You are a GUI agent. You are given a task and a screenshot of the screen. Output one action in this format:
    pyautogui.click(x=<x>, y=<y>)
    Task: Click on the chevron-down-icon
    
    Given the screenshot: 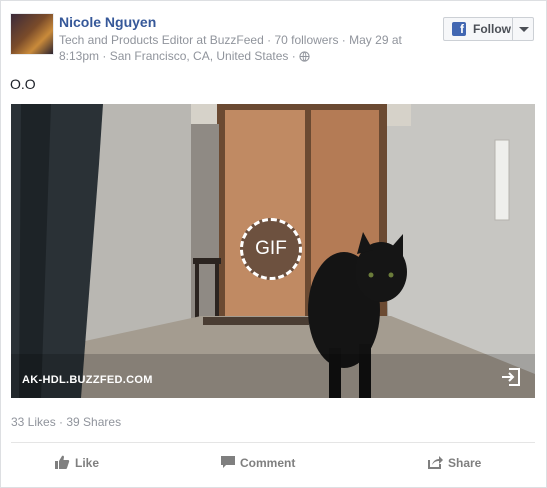 What is the action you would take?
    pyautogui.click(x=524, y=29)
    